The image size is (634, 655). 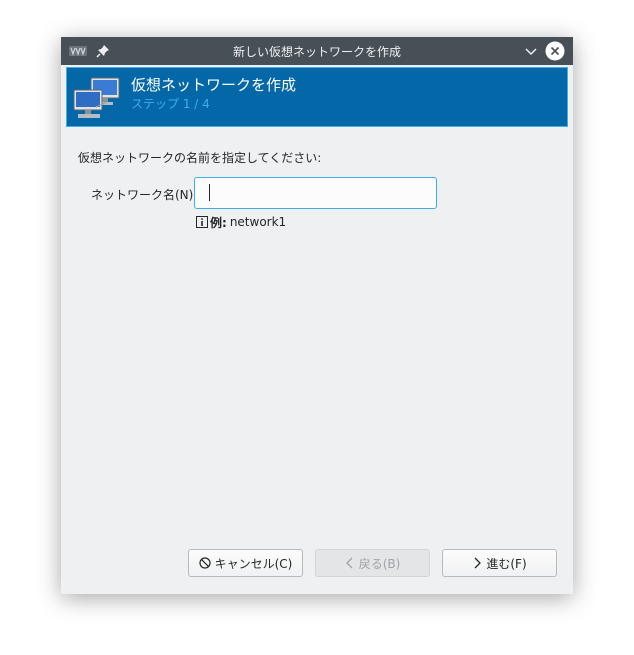 What do you see at coordinates (218, 222) in the screenshot?
I see `hint-prefix: 例:` at bounding box center [218, 222].